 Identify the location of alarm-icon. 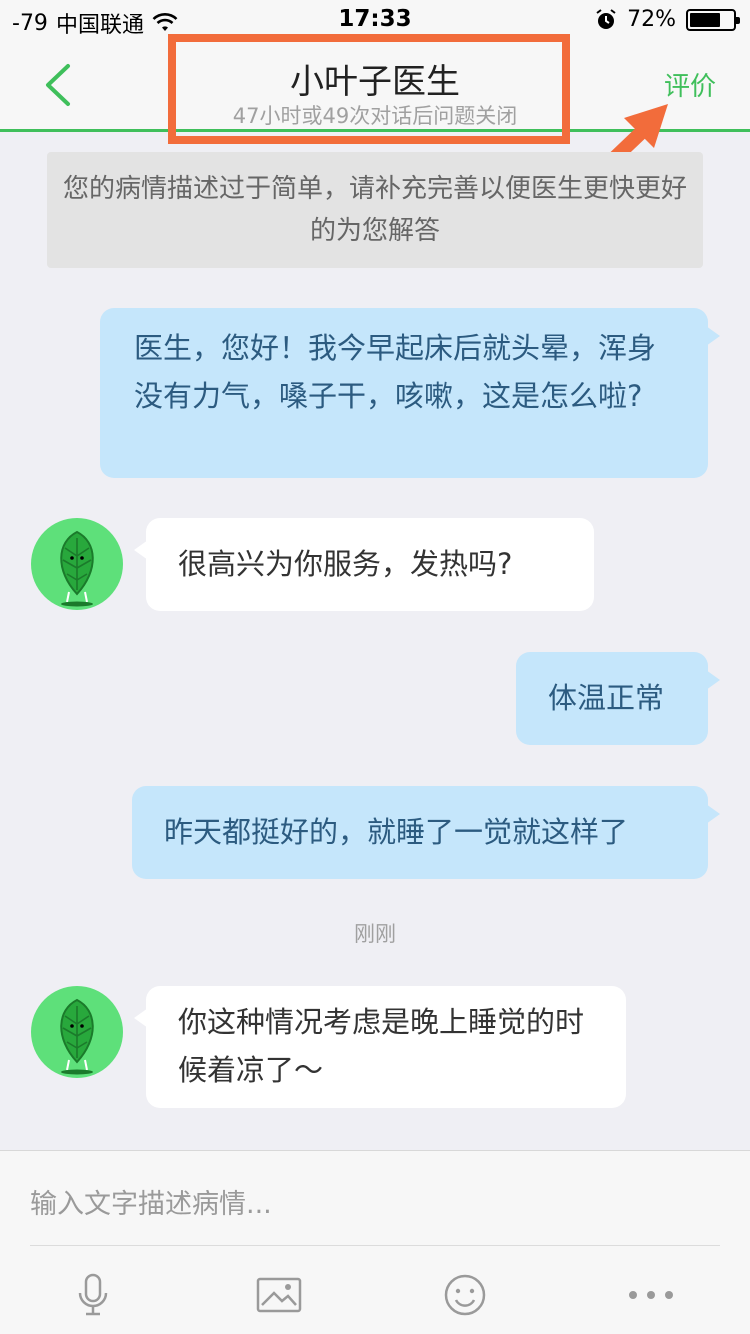
(606, 18).